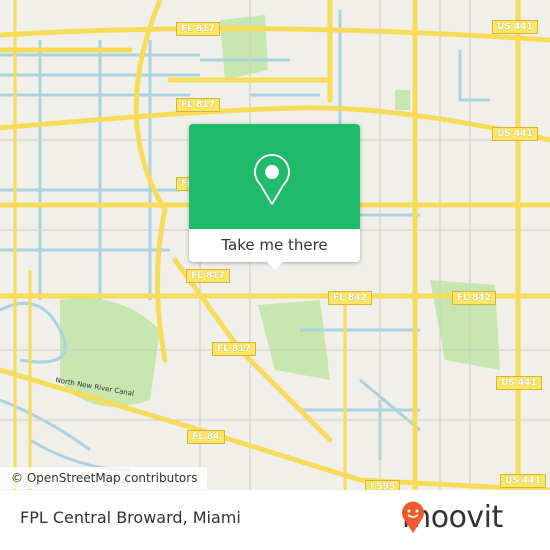  What do you see at coordinates (275, 520) in the screenshot?
I see `footer: FPL Central Broward, Miami moovit` at bounding box center [275, 520].